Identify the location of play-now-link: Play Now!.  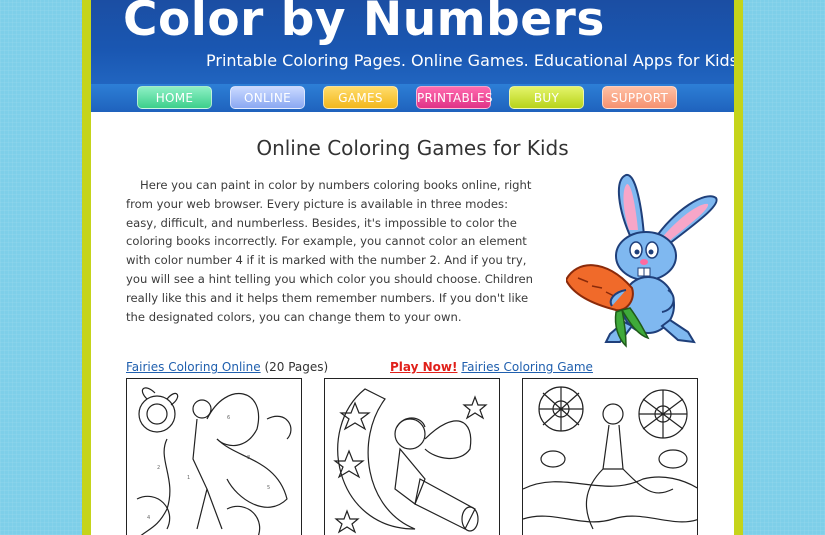
(423, 367).